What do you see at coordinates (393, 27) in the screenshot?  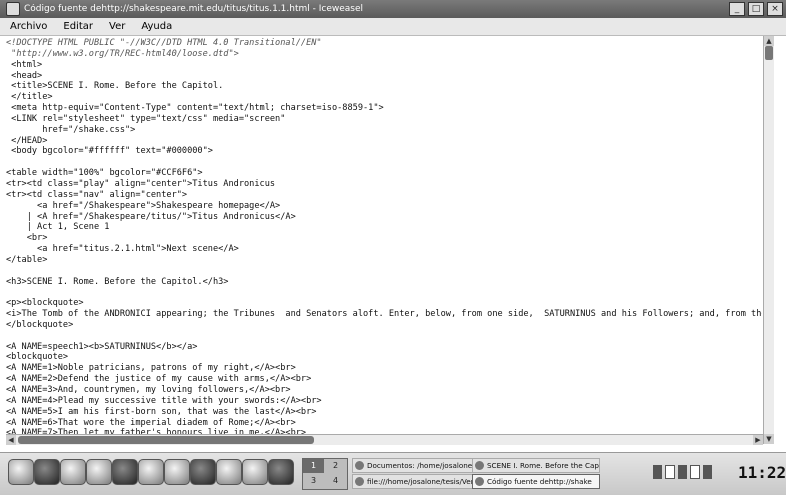 I see `menubar: Archivo Editar Ver Ayuda` at bounding box center [393, 27].